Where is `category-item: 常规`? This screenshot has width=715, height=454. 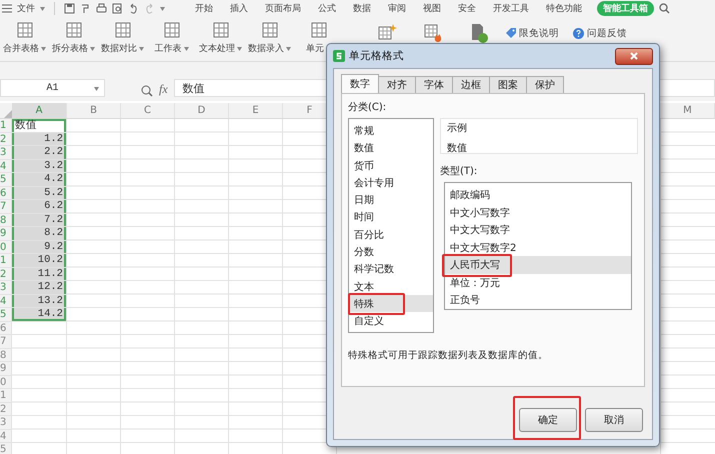 category-item: 常规 is located at coordinates (391, 131).